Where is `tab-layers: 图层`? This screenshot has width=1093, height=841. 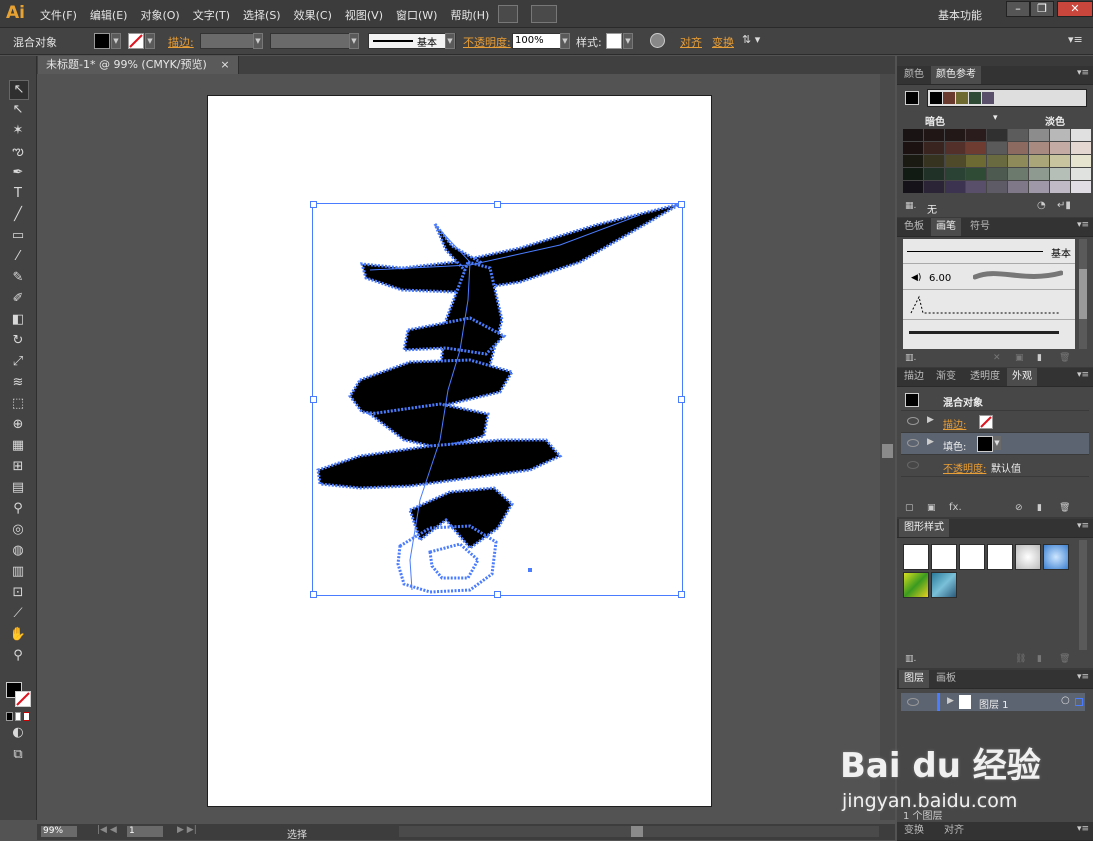 tab-layers: 图层 is located at coordinates (914, 679).